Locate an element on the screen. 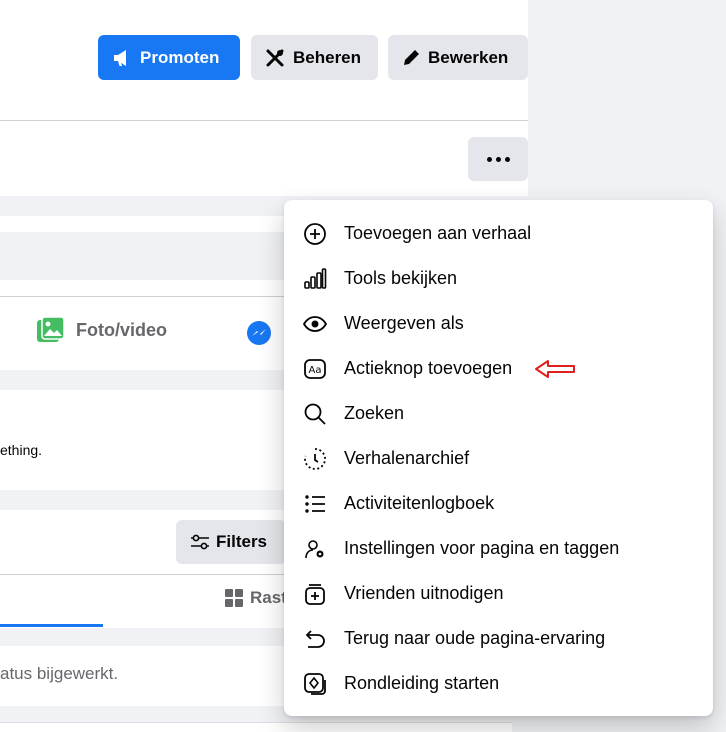  menu-item-add-action-button: Aa Actieknop toevoegen is located at coordinates (498, 368).